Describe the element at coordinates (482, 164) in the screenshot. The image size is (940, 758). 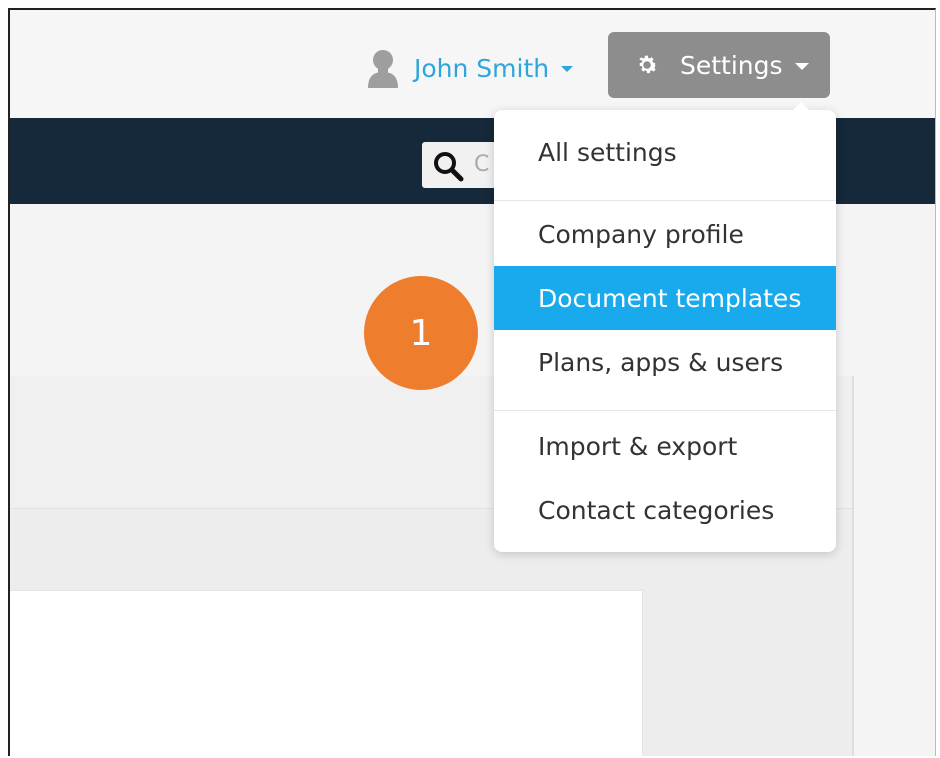
I see `search-placeholder: C` at that location.